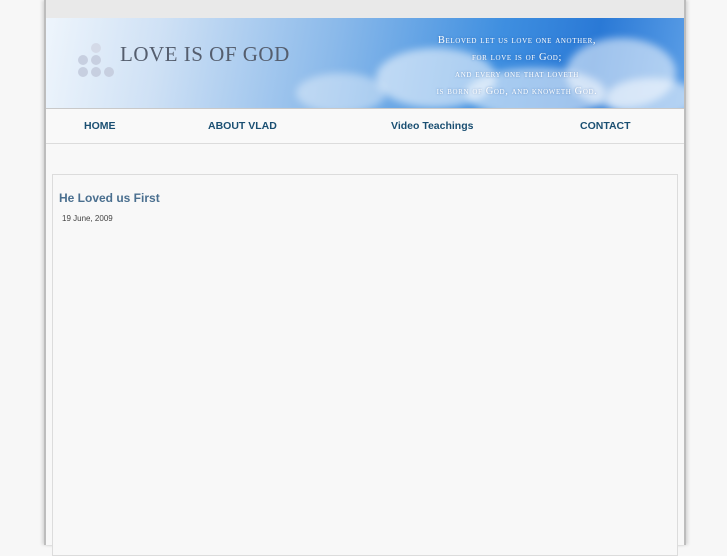 The height and width of the screenshot is (556, 727). Describe the element at coordinates (365, 9) in the screenshot. I see `top-strip` at that location.